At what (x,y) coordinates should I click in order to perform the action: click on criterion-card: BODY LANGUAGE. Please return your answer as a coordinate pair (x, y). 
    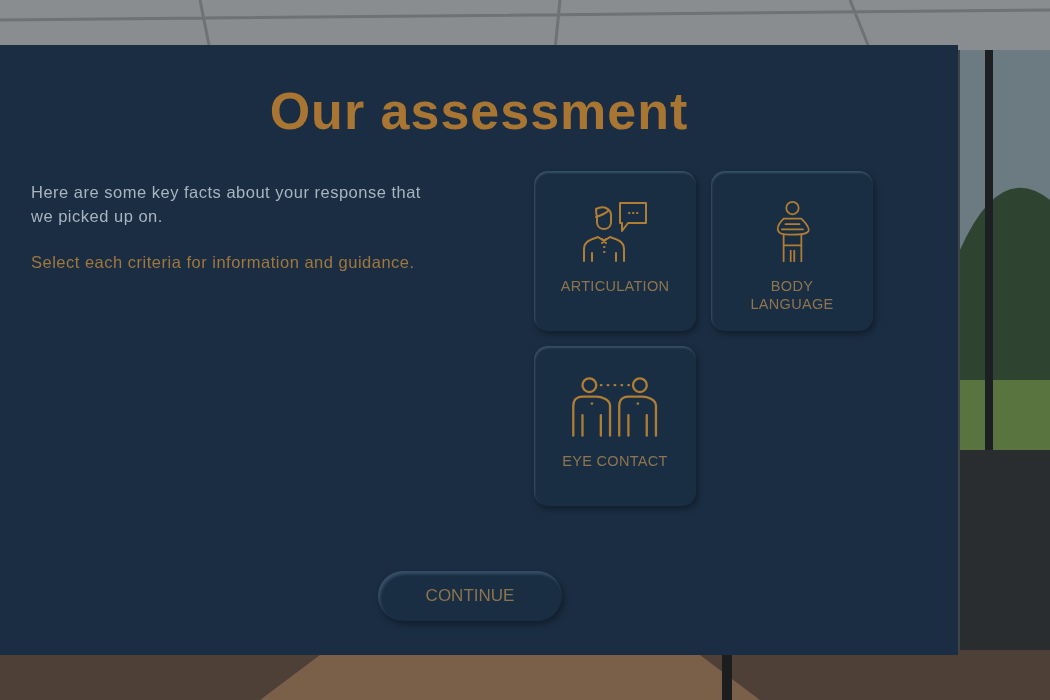
    Looking at the image, I should click on (792, 251).